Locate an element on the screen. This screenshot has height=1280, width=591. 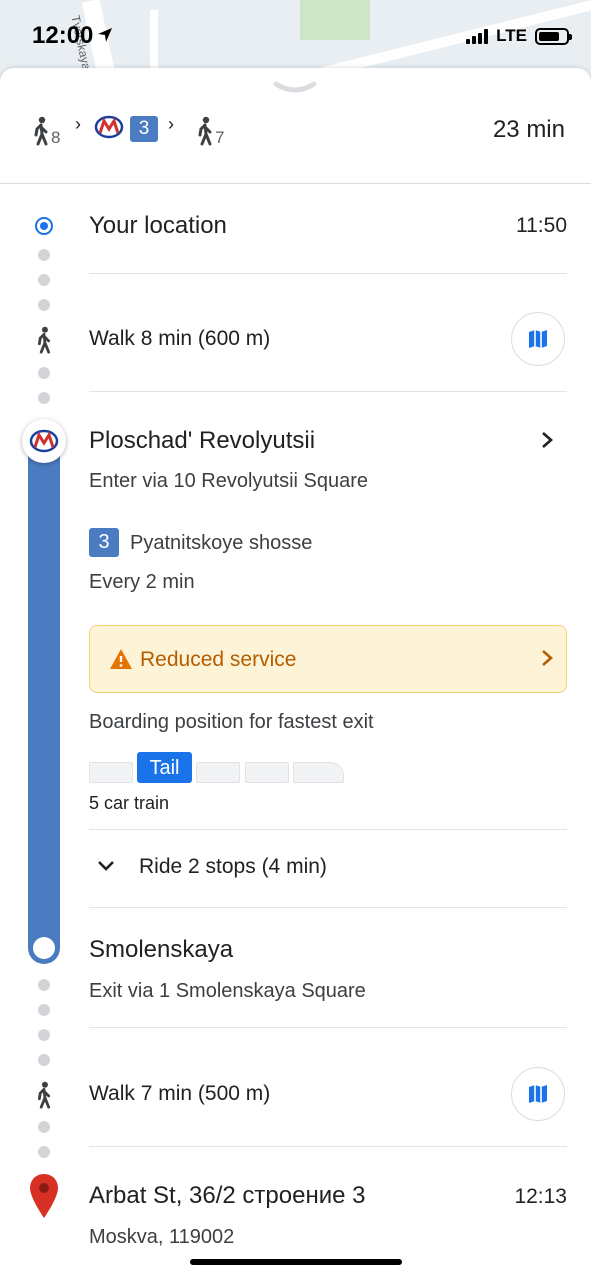
route-summary: 8 › 3 › 7 23 min is located at coordinates (295, 146).